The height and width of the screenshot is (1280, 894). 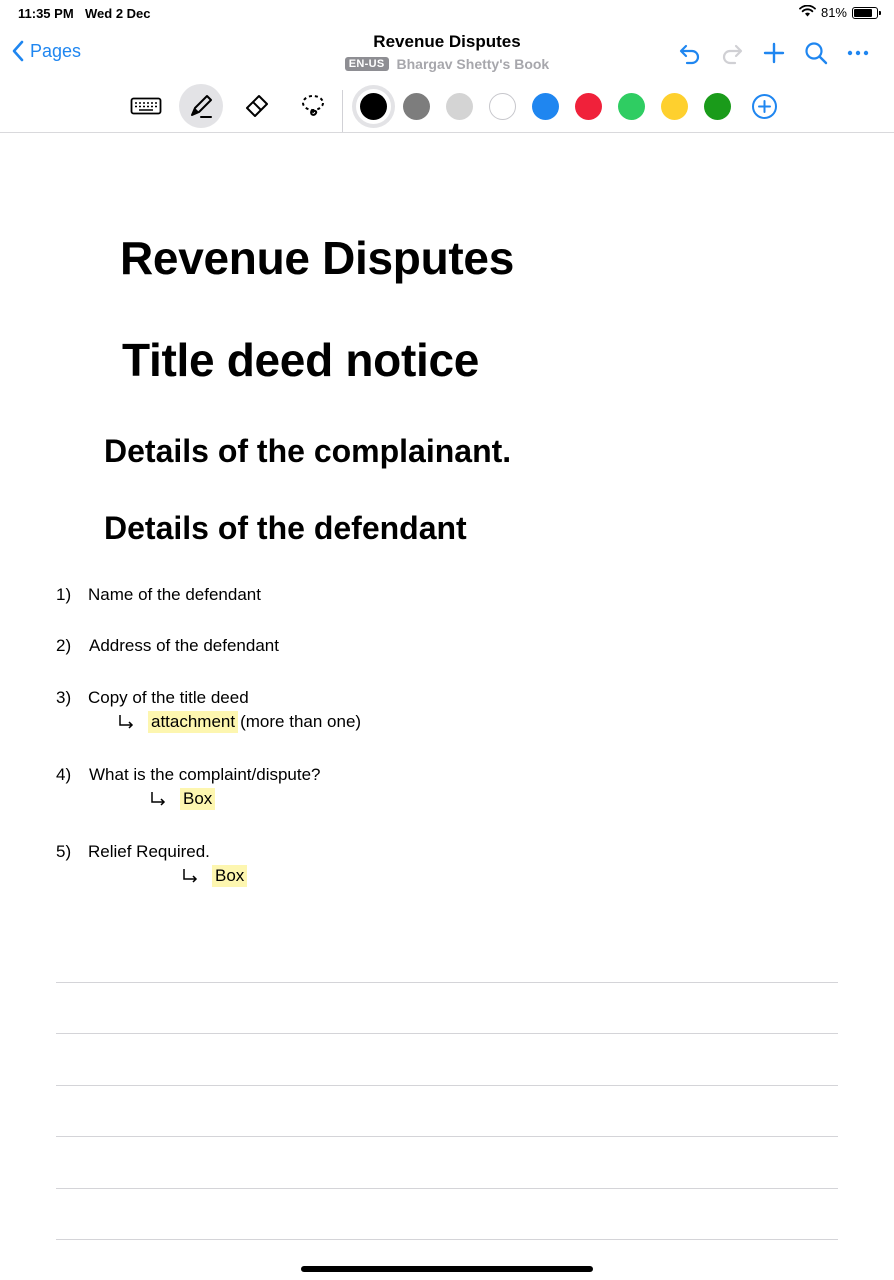 What do you see at coordinates (193, 722) in the screenshot?
I see `attachment-highlight: attachment` at bounding box center [193, 722].